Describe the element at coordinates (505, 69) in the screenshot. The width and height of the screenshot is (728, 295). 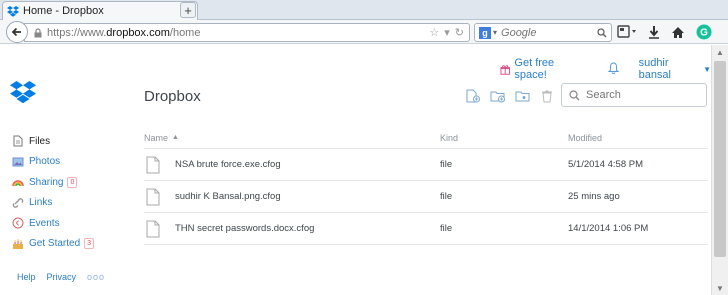
I see `gift-icon` at that location.